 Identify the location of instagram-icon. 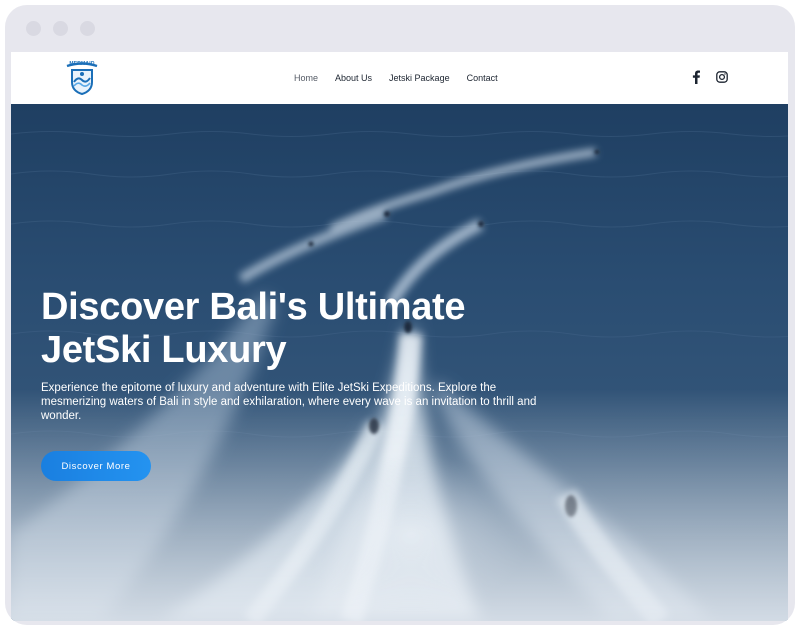
(722, 77).